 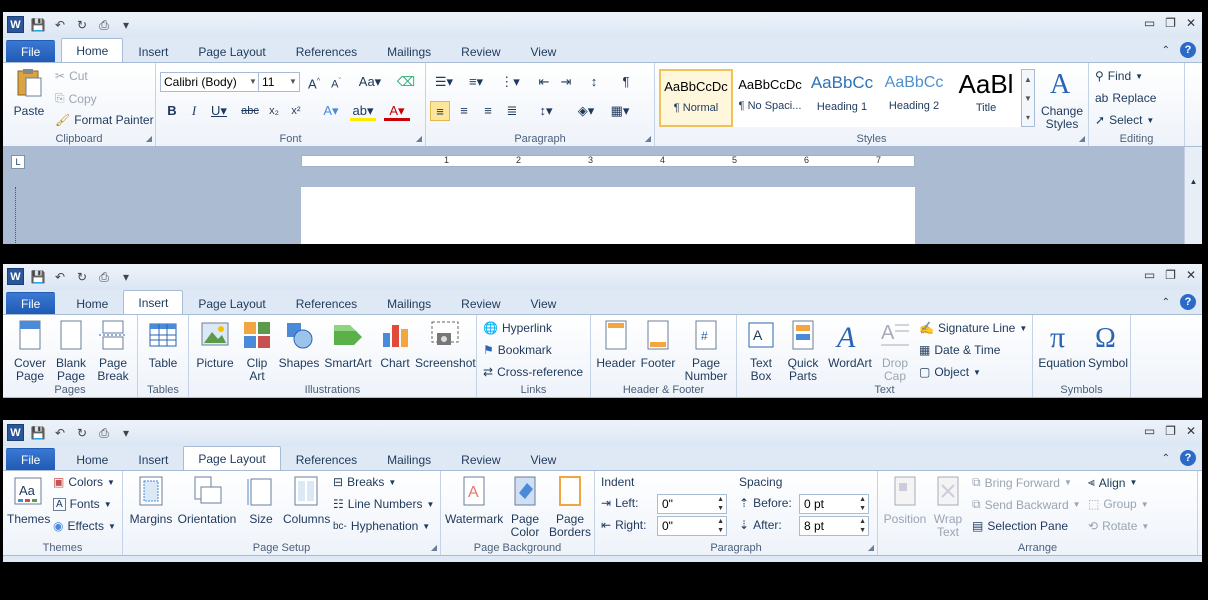 I want to click on hyperlink-button: 🌐 Hyperlink, so click(x=517, y=328).